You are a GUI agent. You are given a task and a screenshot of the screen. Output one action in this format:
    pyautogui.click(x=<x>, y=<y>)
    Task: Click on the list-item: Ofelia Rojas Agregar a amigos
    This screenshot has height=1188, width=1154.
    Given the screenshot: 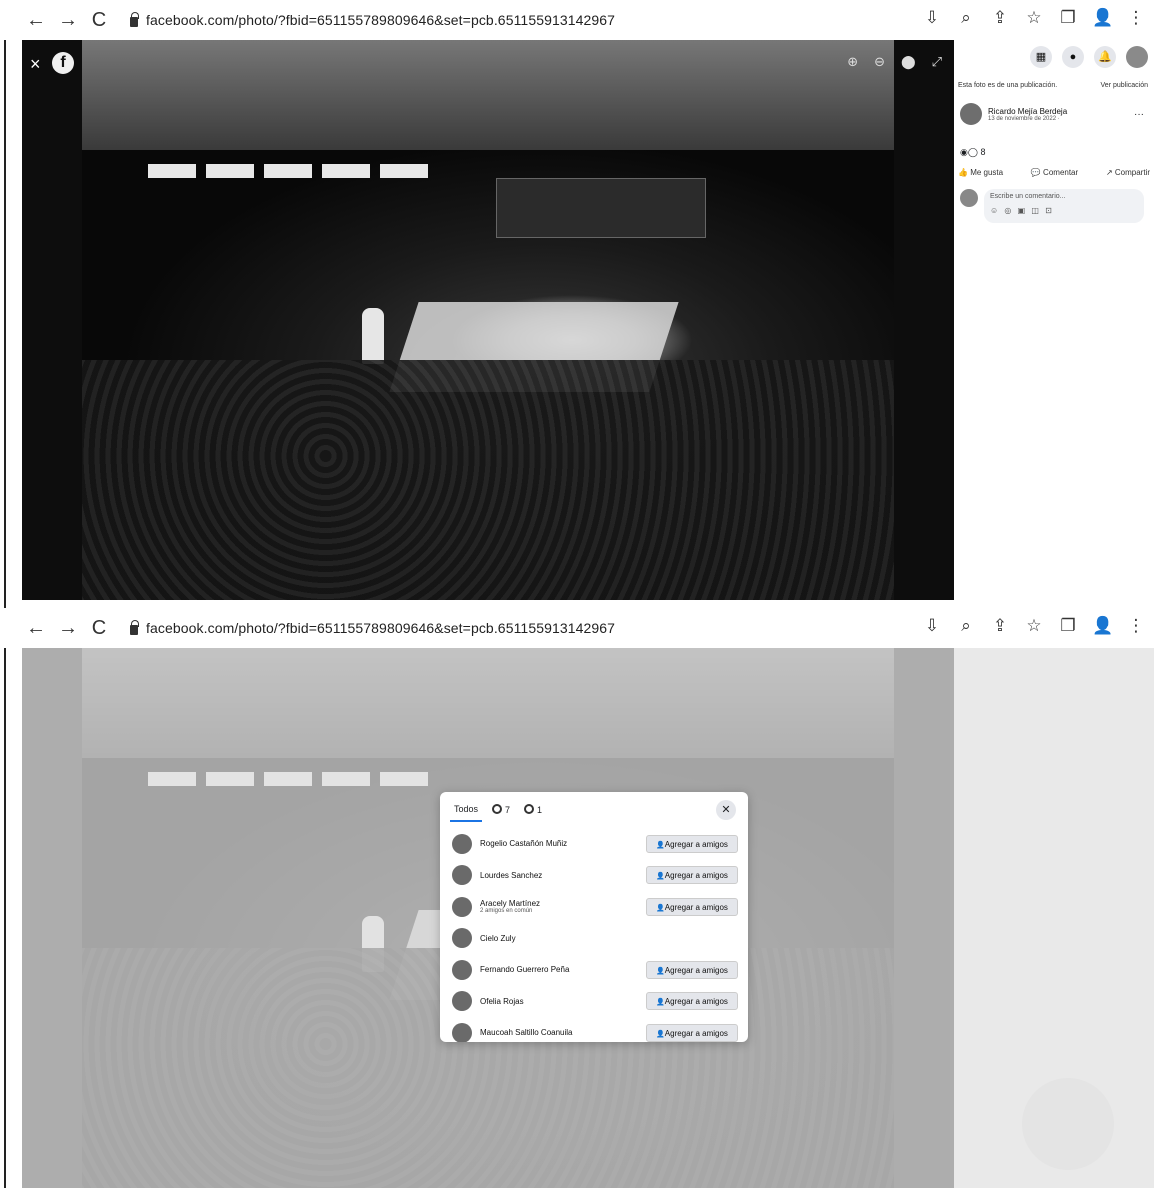 What is the action you would take?
    pyautogui.click(x=595, y=1002)
    